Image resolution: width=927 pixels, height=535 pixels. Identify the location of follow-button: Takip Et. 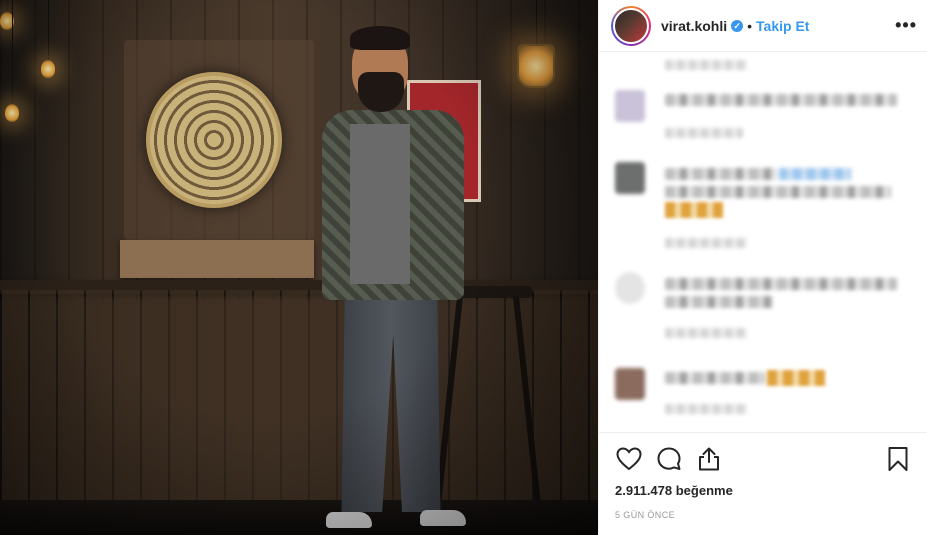
(782, 26).